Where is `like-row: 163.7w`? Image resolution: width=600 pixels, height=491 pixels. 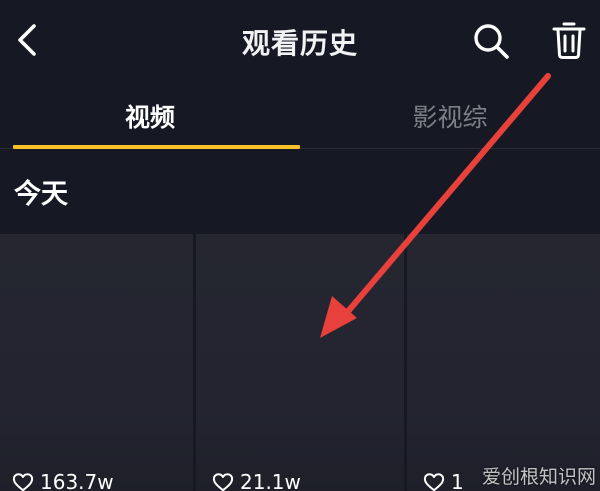
like-row: 163.7w is located at coordinates (63, 480).